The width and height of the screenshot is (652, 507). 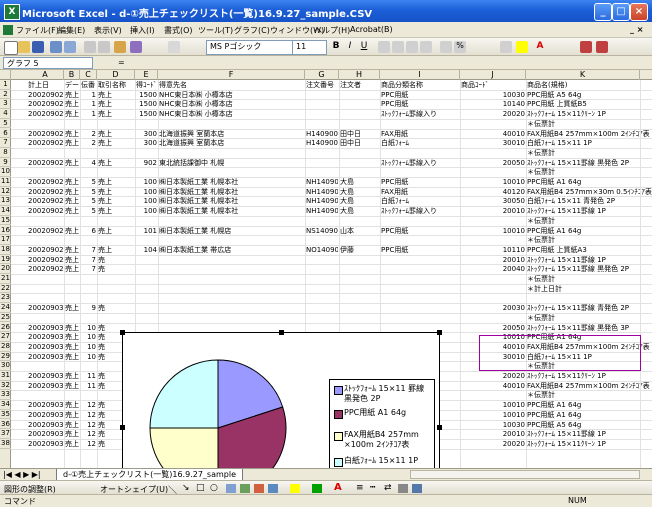 What do you see at coordinates (71, 30) in the screenshot?
I see `menu-edit: 編集(E)` at bounding box center [71, 30].